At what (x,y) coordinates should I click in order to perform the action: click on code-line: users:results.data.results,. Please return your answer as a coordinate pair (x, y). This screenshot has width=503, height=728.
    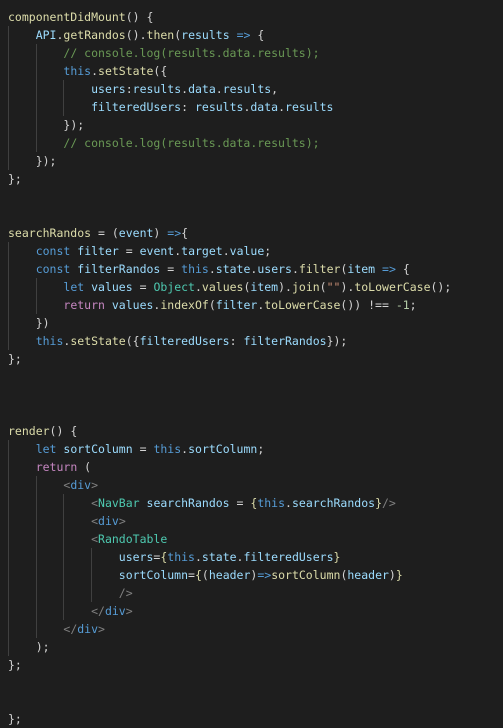
    Looking at the image, I should click on (251, 89).